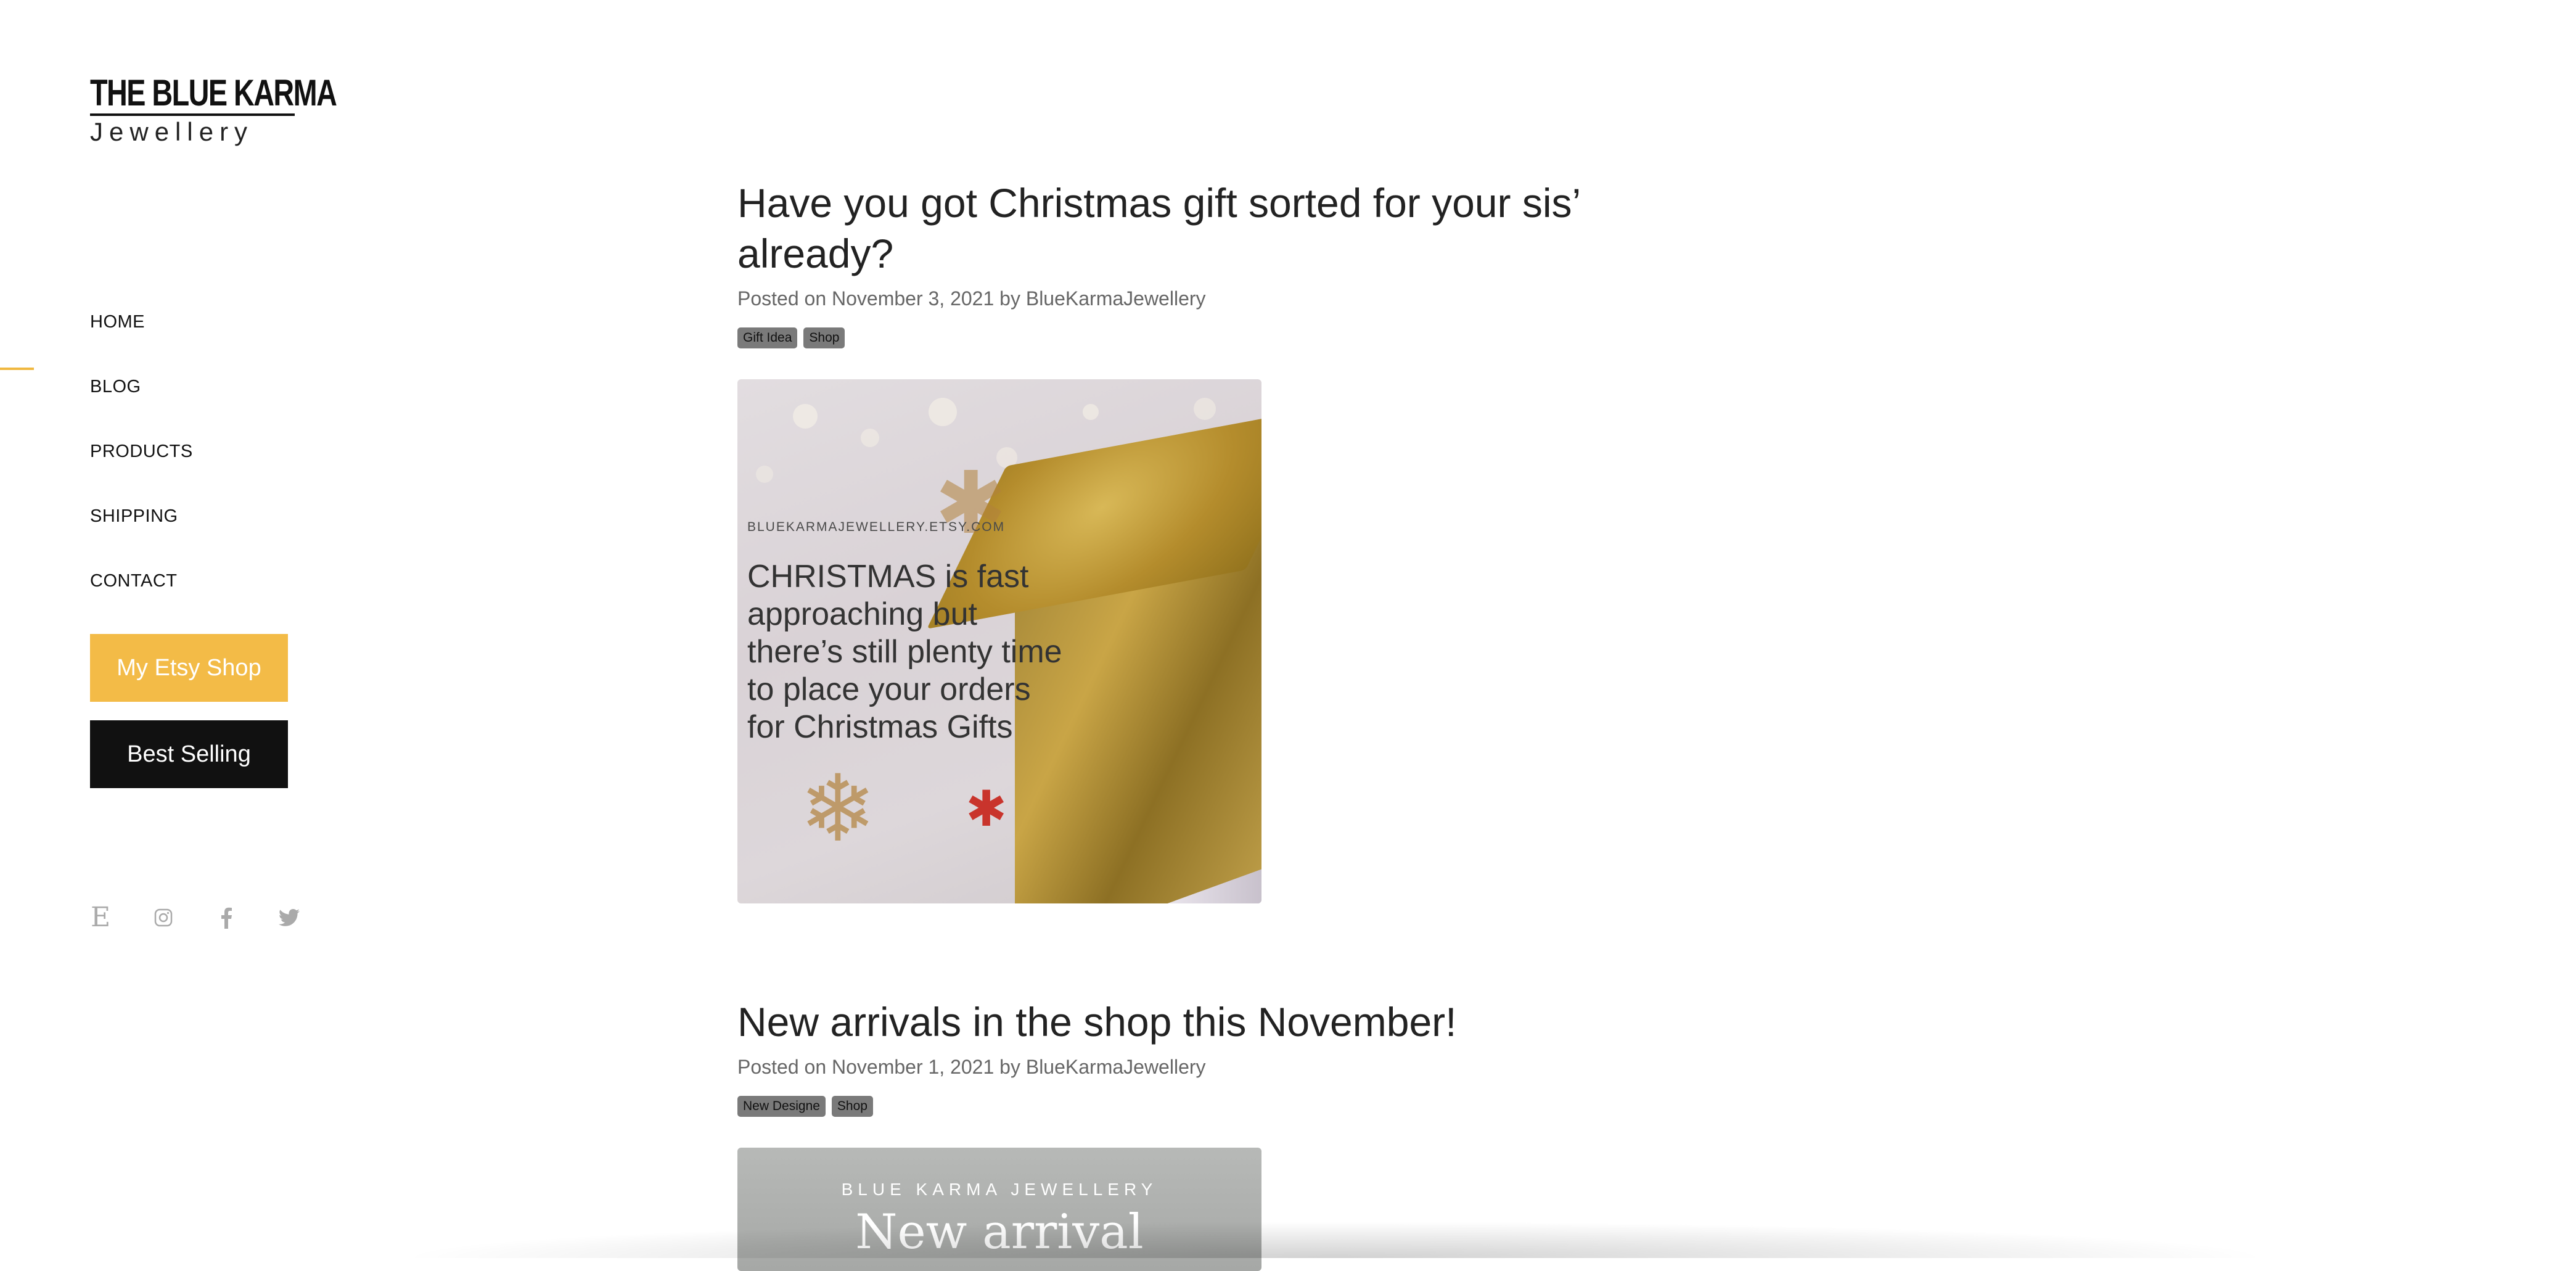 The width and height of the screenshot is (2576, 1271). What do you see at coordinates (1199, 1106) in the screenshot?
I see `post-tags: New Designe Shop` at bounding box center [1199, 1106].